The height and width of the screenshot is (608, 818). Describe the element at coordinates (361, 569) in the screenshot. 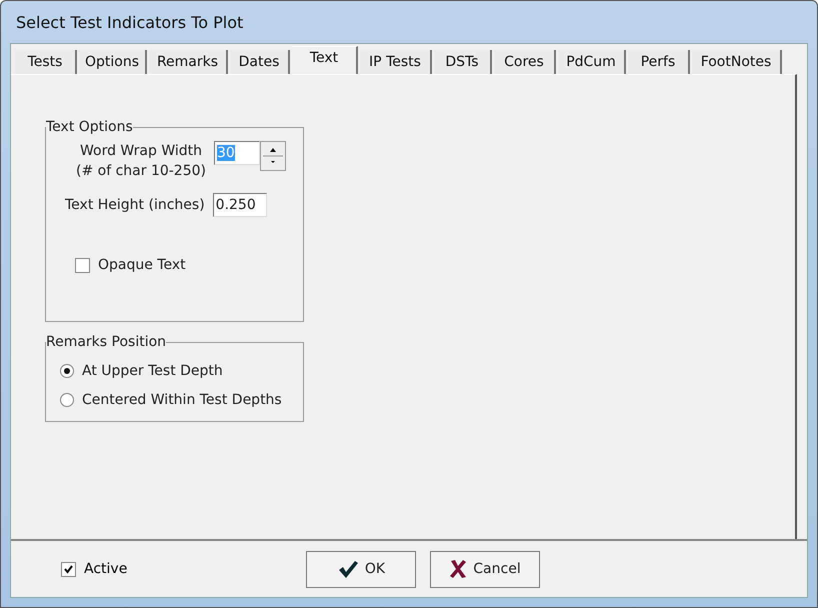

I see `ok-button: OK` at that location.